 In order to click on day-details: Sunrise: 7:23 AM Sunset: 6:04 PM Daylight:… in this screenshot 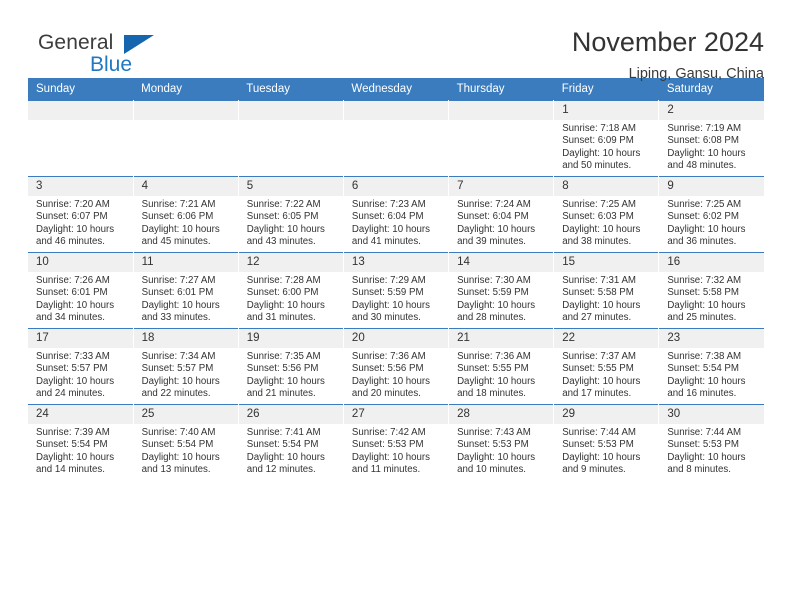, I will do `click(396, 222)`.